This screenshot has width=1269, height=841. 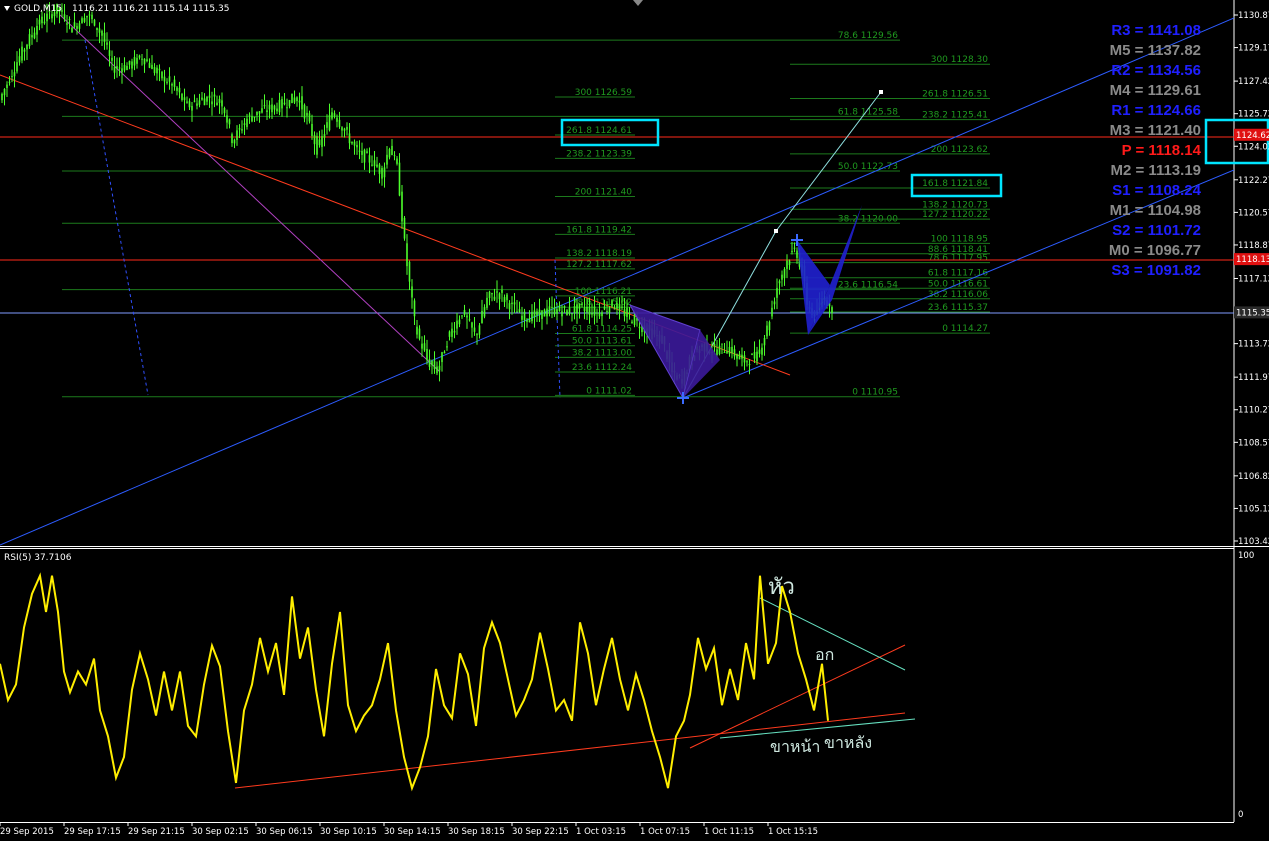 I want to click on pivot-level-label: M2 = 1113.19, so click(x=1156, y=170).